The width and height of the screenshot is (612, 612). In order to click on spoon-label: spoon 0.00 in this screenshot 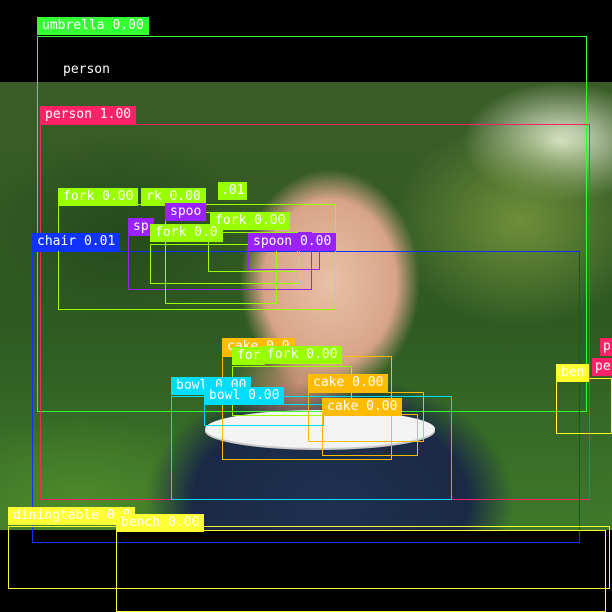, I will do `click(292, 242)`.